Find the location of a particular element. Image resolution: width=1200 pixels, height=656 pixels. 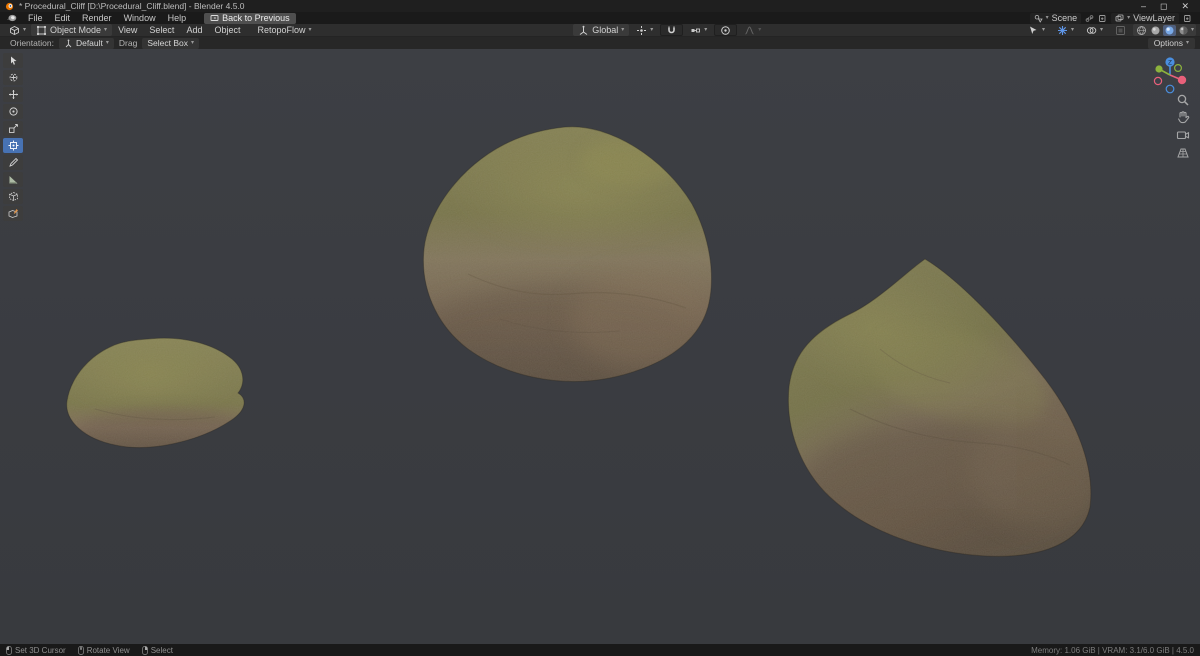

axis-x-negative is located at coordinates (1158, 81).